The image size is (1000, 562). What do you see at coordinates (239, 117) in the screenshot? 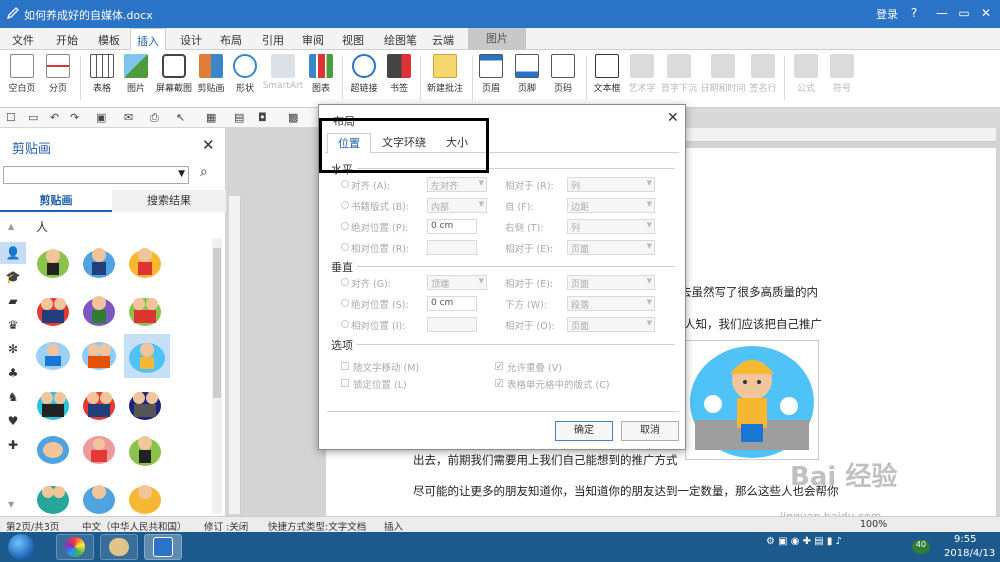
I see `image-small-icon: ▤` at bounding box center [239, 117].